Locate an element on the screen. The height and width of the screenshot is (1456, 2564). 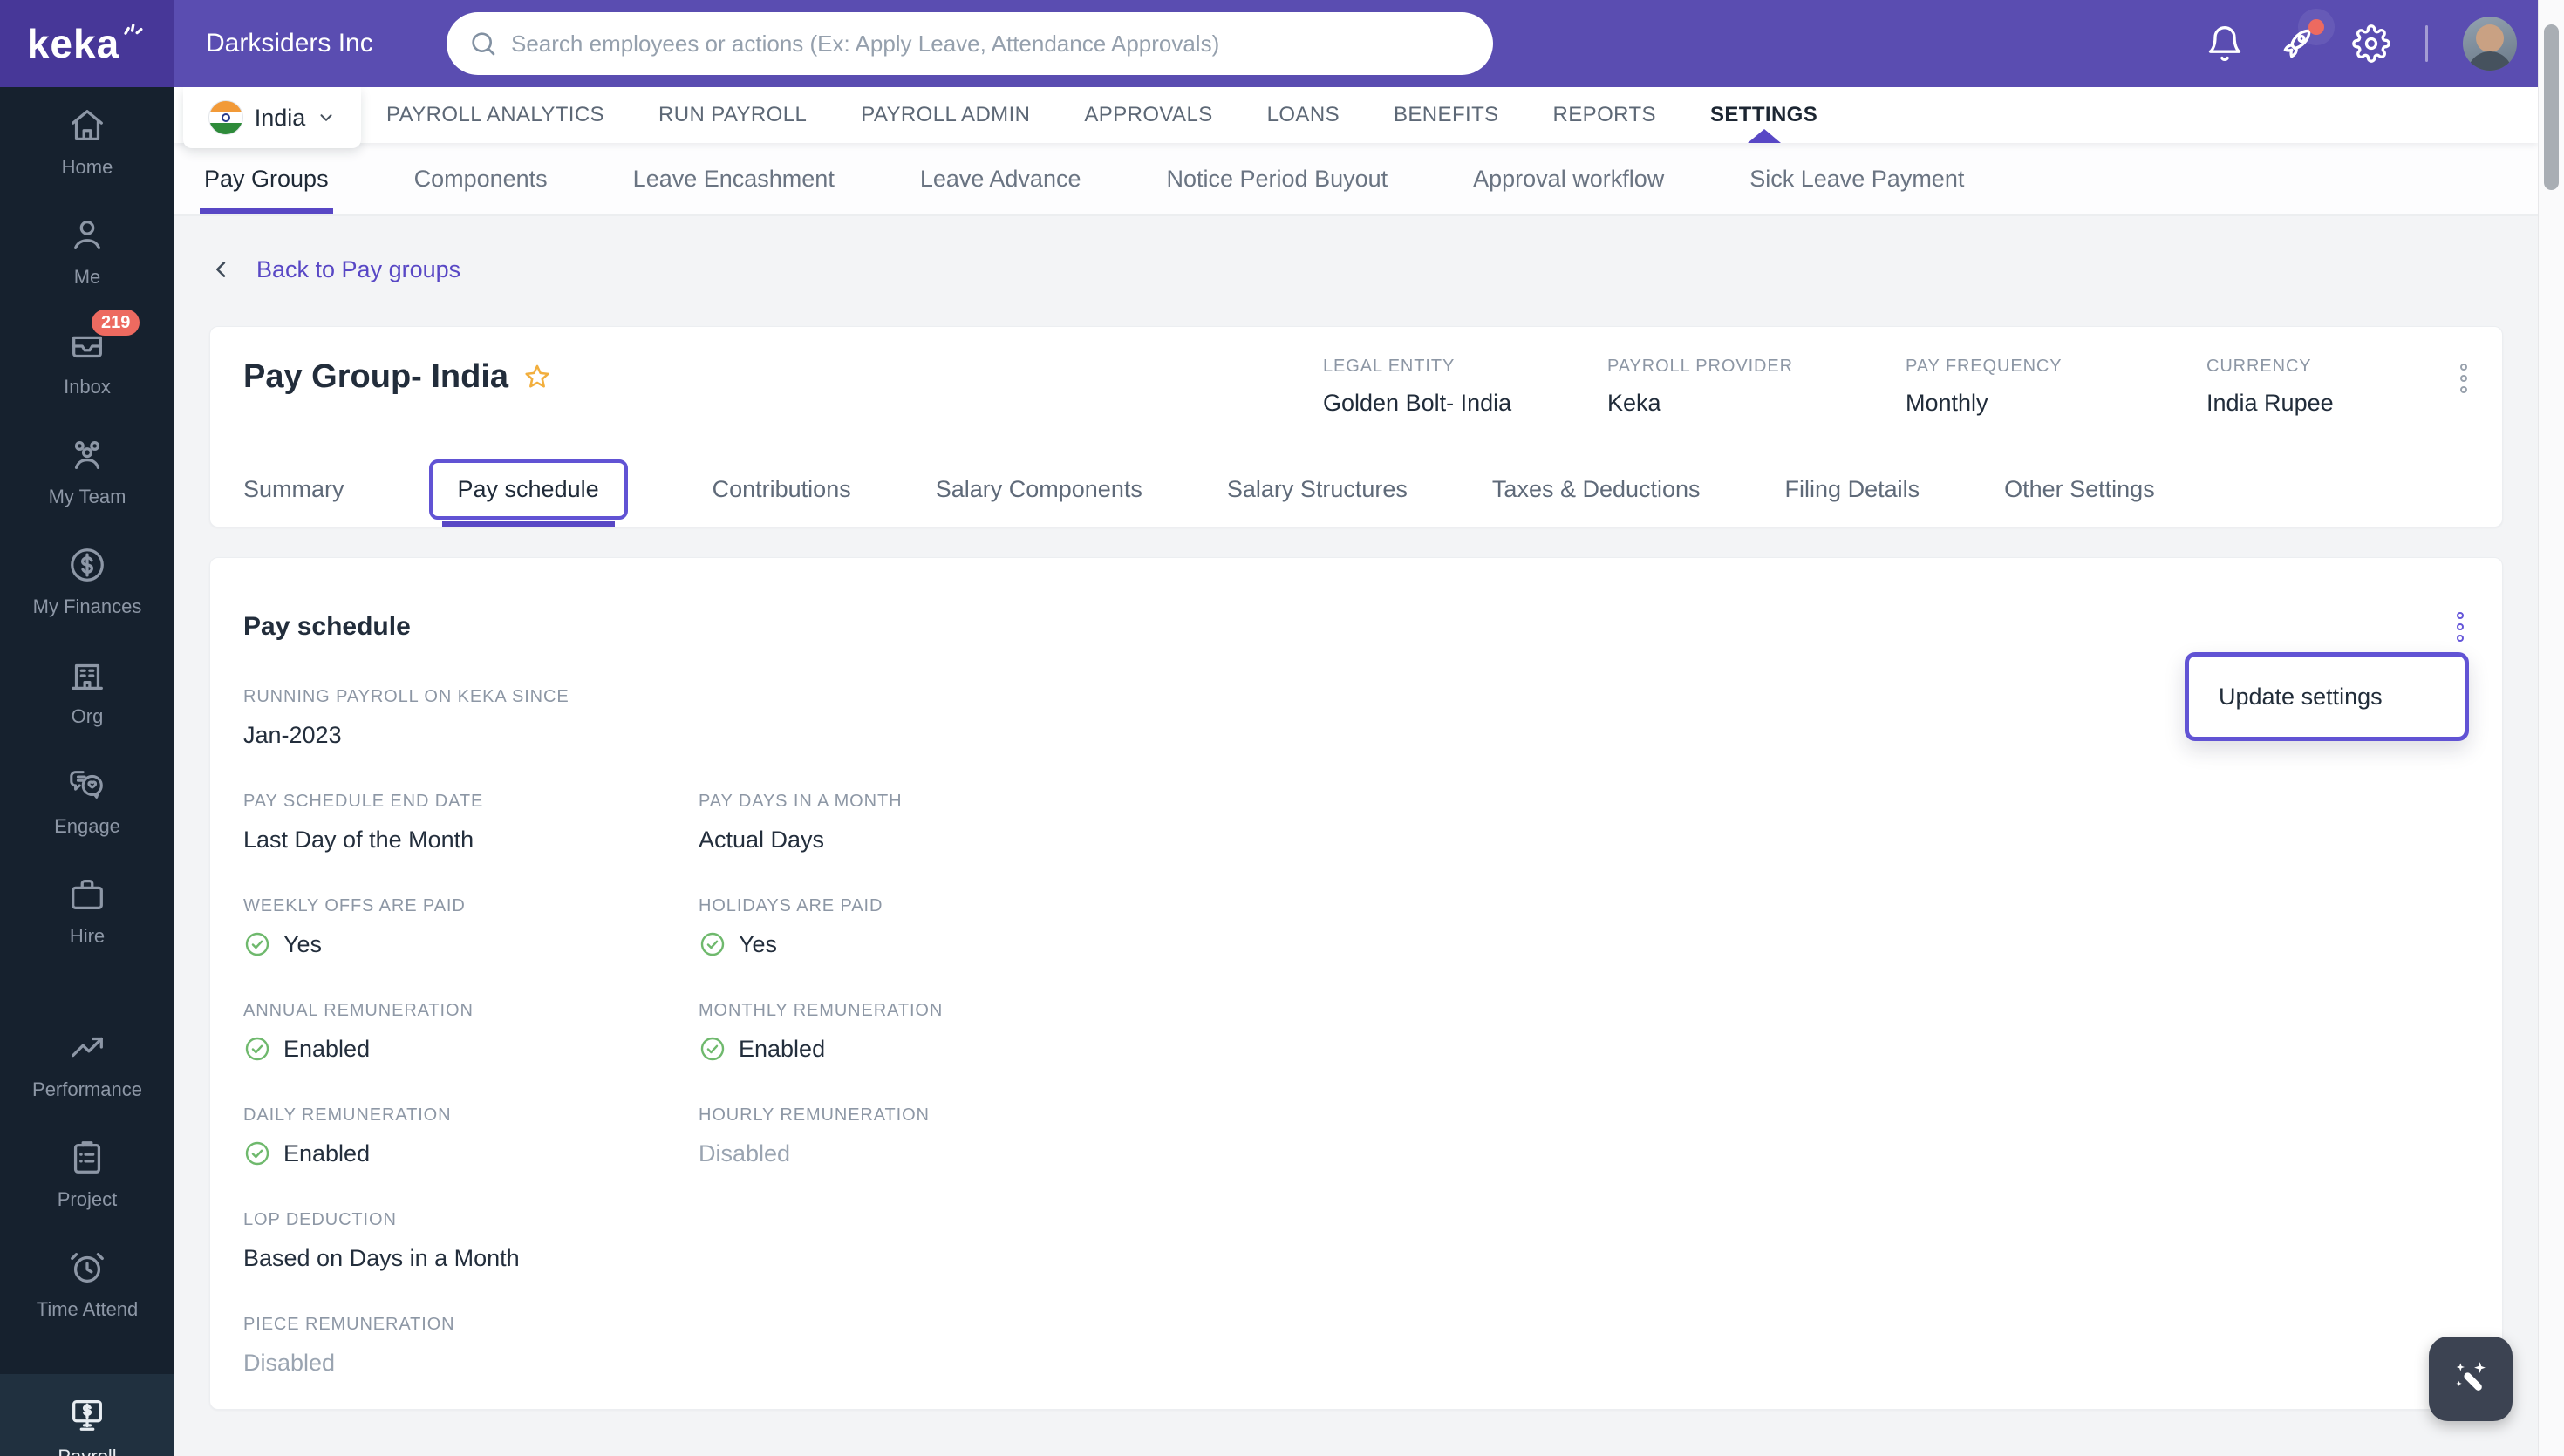
star-icon is located at coordinates (537, 377).